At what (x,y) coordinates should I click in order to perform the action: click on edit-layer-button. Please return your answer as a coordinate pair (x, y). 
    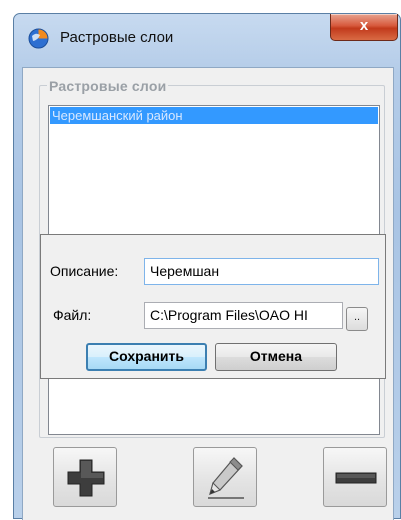
    Looking at the image, I should click on (225, 477).